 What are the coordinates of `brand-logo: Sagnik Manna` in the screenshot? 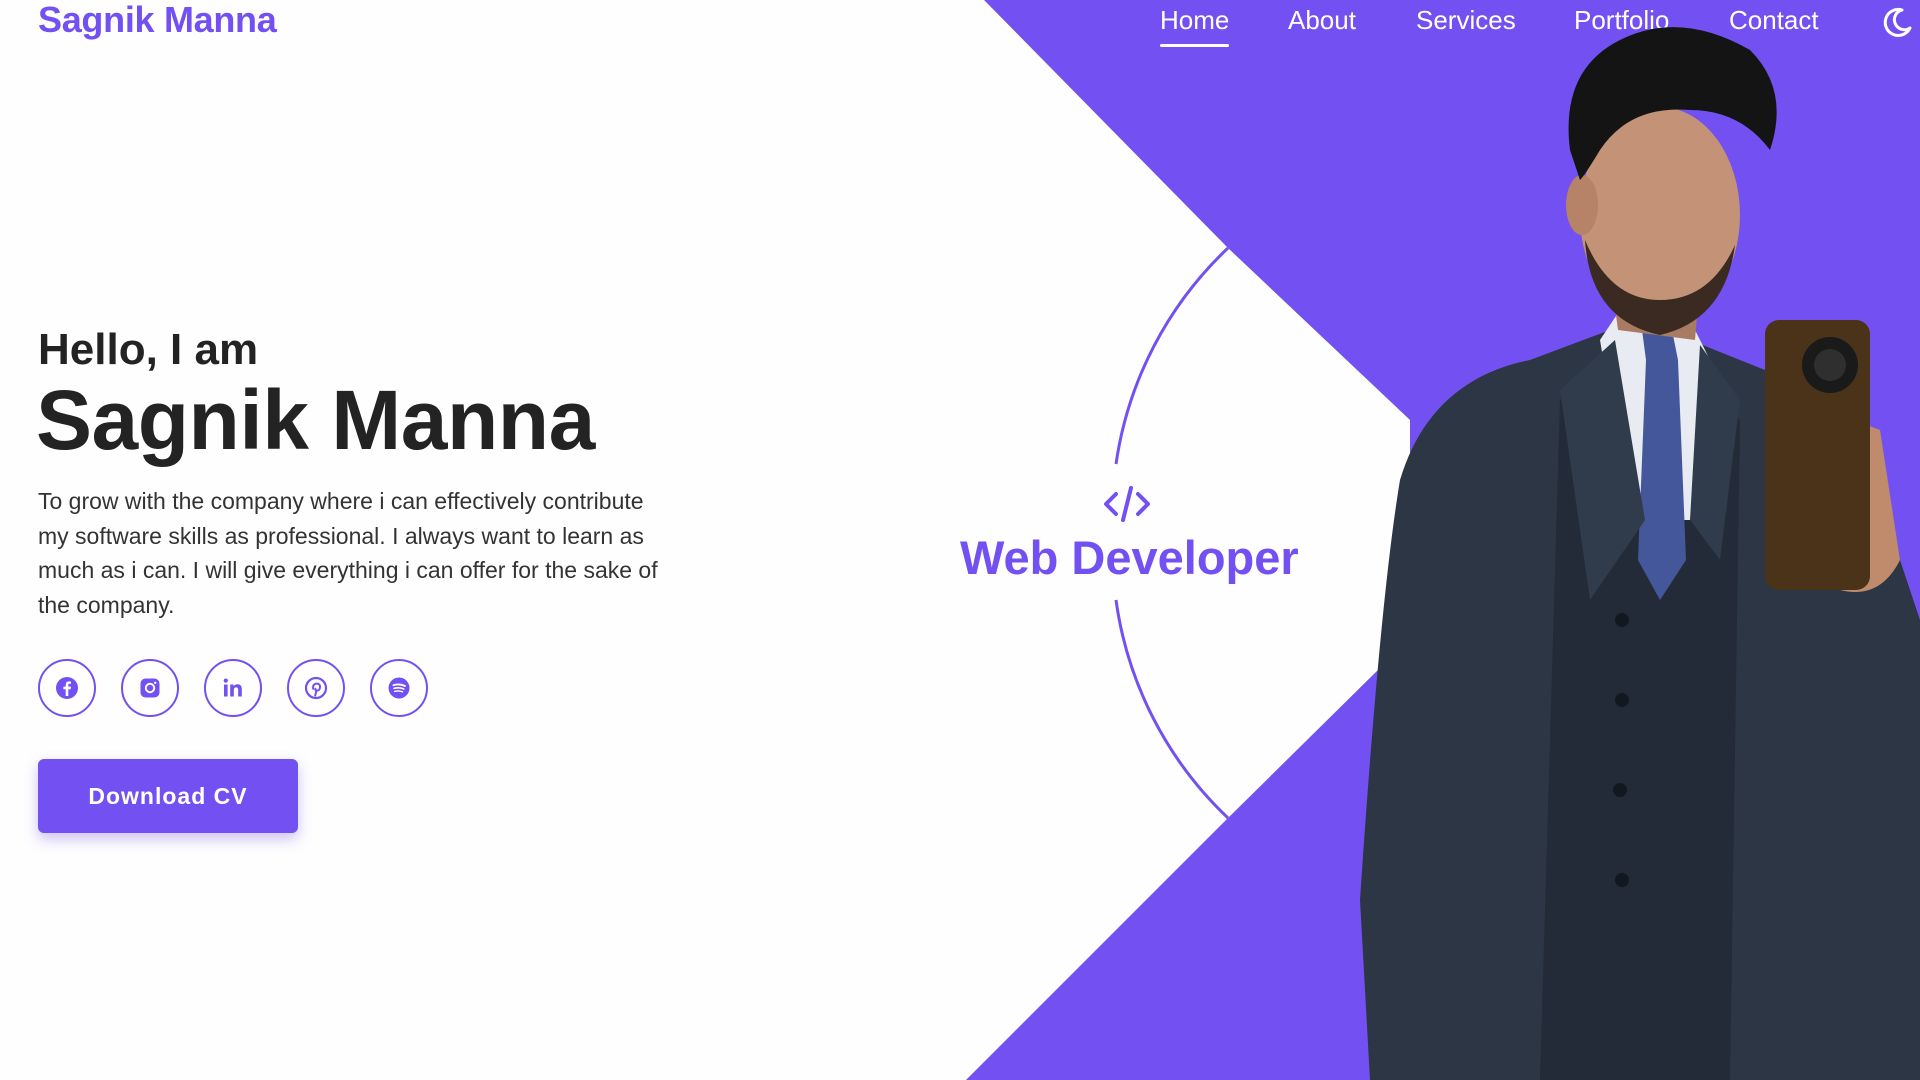 It's located at (157, 20).